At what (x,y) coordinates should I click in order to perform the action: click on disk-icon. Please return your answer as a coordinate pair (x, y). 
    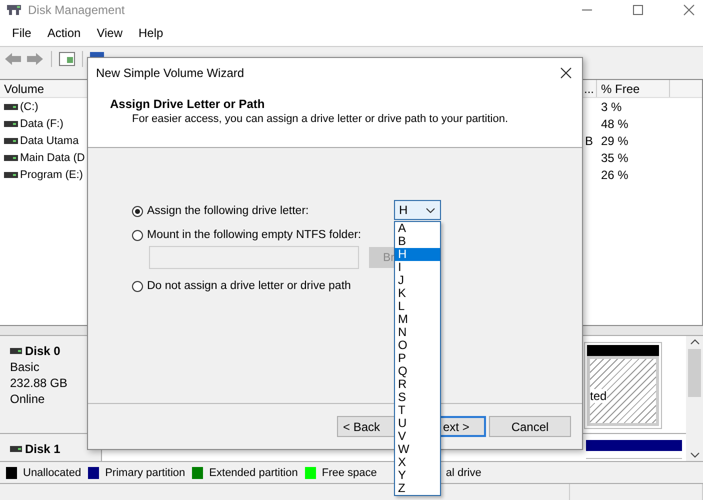
    Looking at the image, I should click on (14, 10).